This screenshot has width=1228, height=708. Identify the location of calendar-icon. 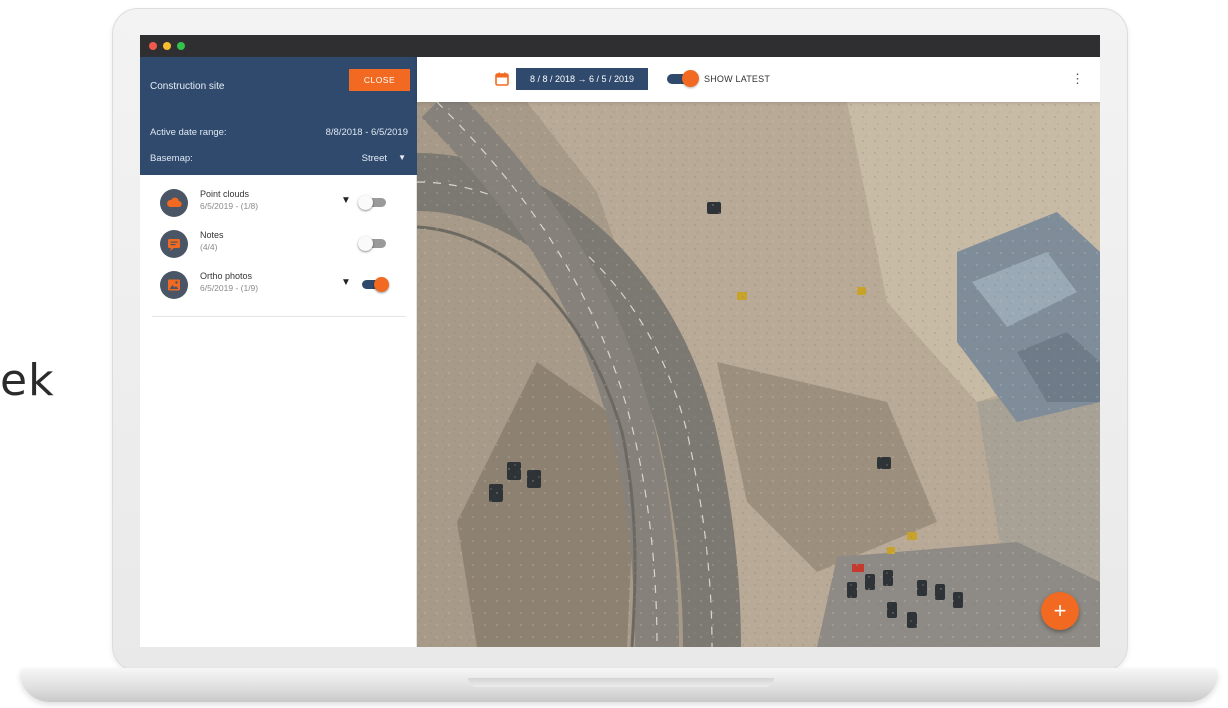
(502, 81).